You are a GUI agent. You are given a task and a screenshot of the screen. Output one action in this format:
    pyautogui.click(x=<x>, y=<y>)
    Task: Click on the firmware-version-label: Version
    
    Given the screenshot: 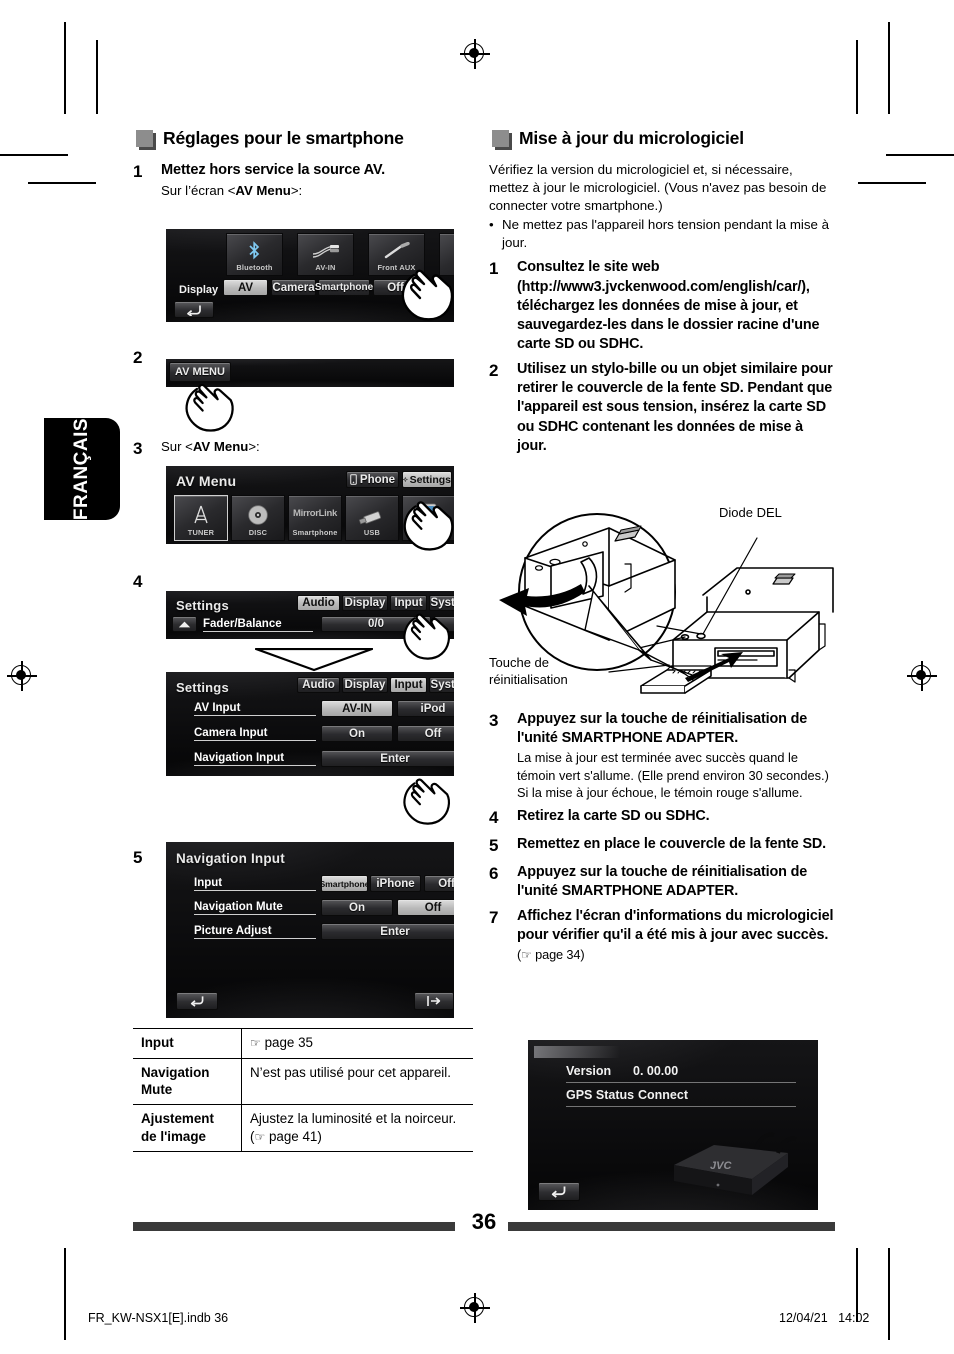 What is the action you would take?
    pyautogui.click(x=589, y=1071)
    